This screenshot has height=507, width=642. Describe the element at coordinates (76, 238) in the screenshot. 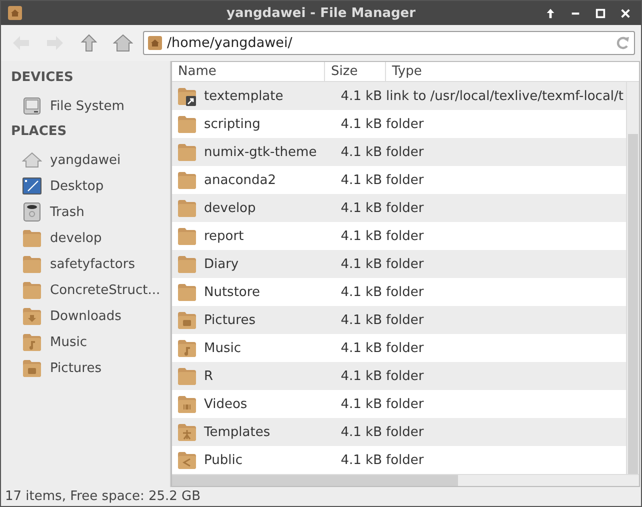

I see `sidebar-item: develop` at that location.